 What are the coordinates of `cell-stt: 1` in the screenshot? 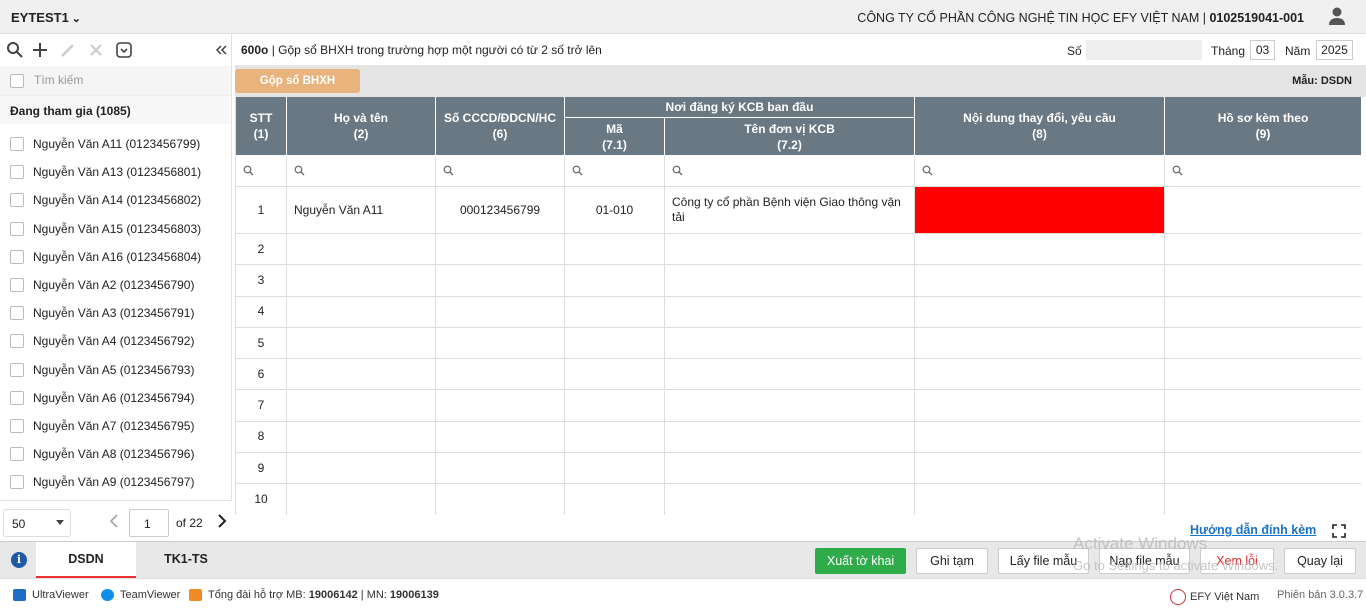 It's located at (261, 210).